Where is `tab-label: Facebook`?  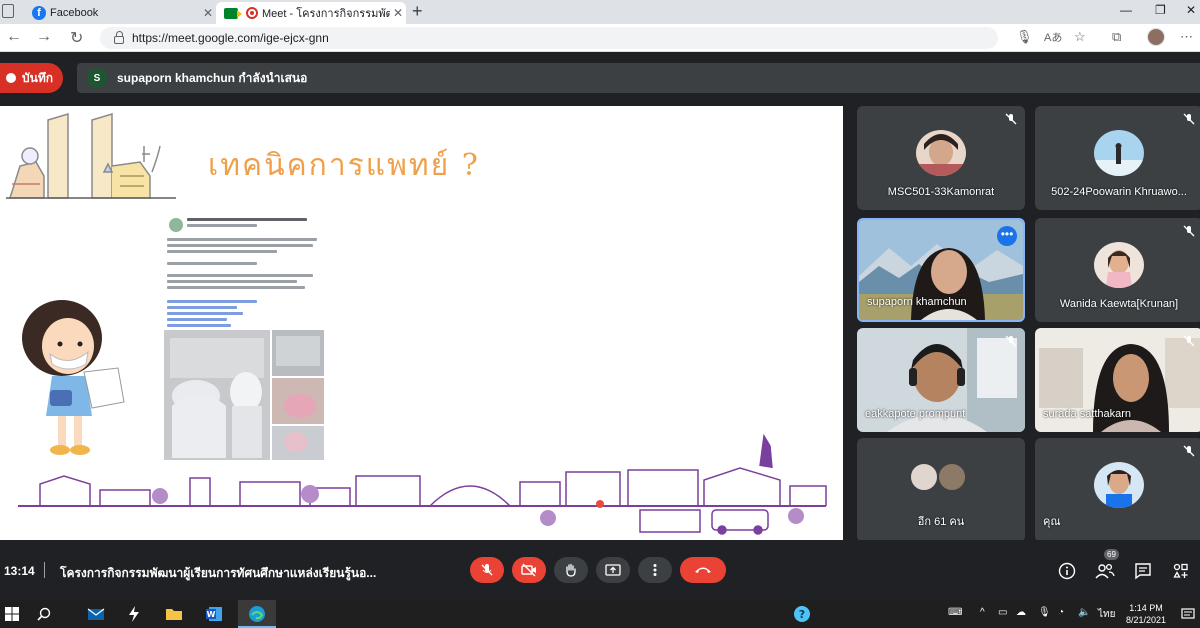 tab-label: Facebook is located at coordinates (74, 13).